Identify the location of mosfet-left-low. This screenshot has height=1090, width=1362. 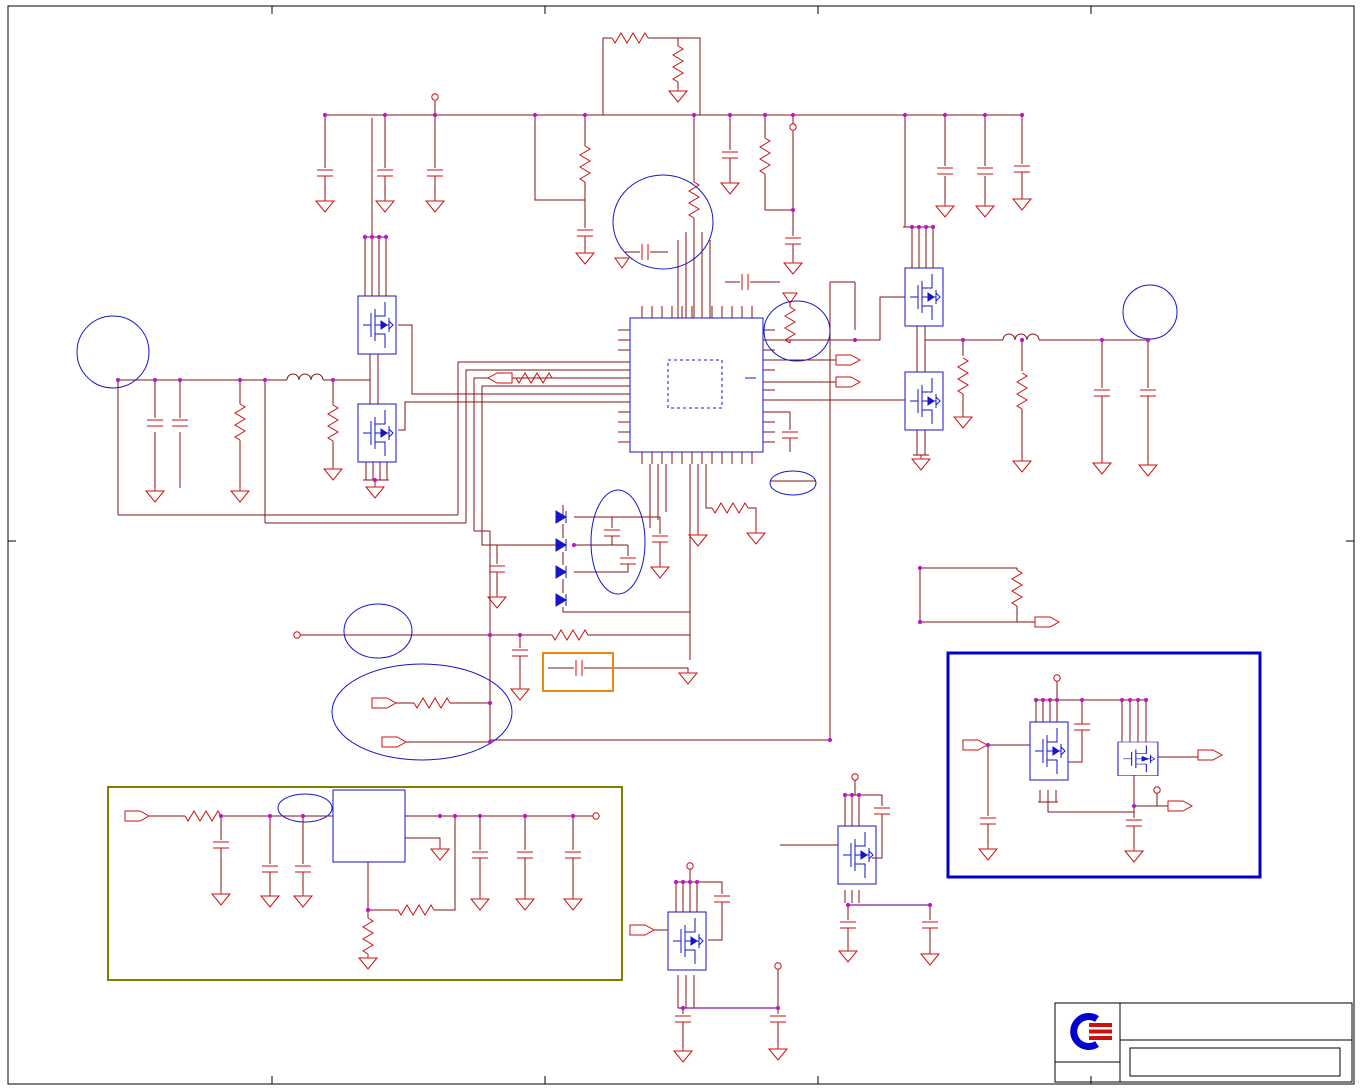
(377, 433).